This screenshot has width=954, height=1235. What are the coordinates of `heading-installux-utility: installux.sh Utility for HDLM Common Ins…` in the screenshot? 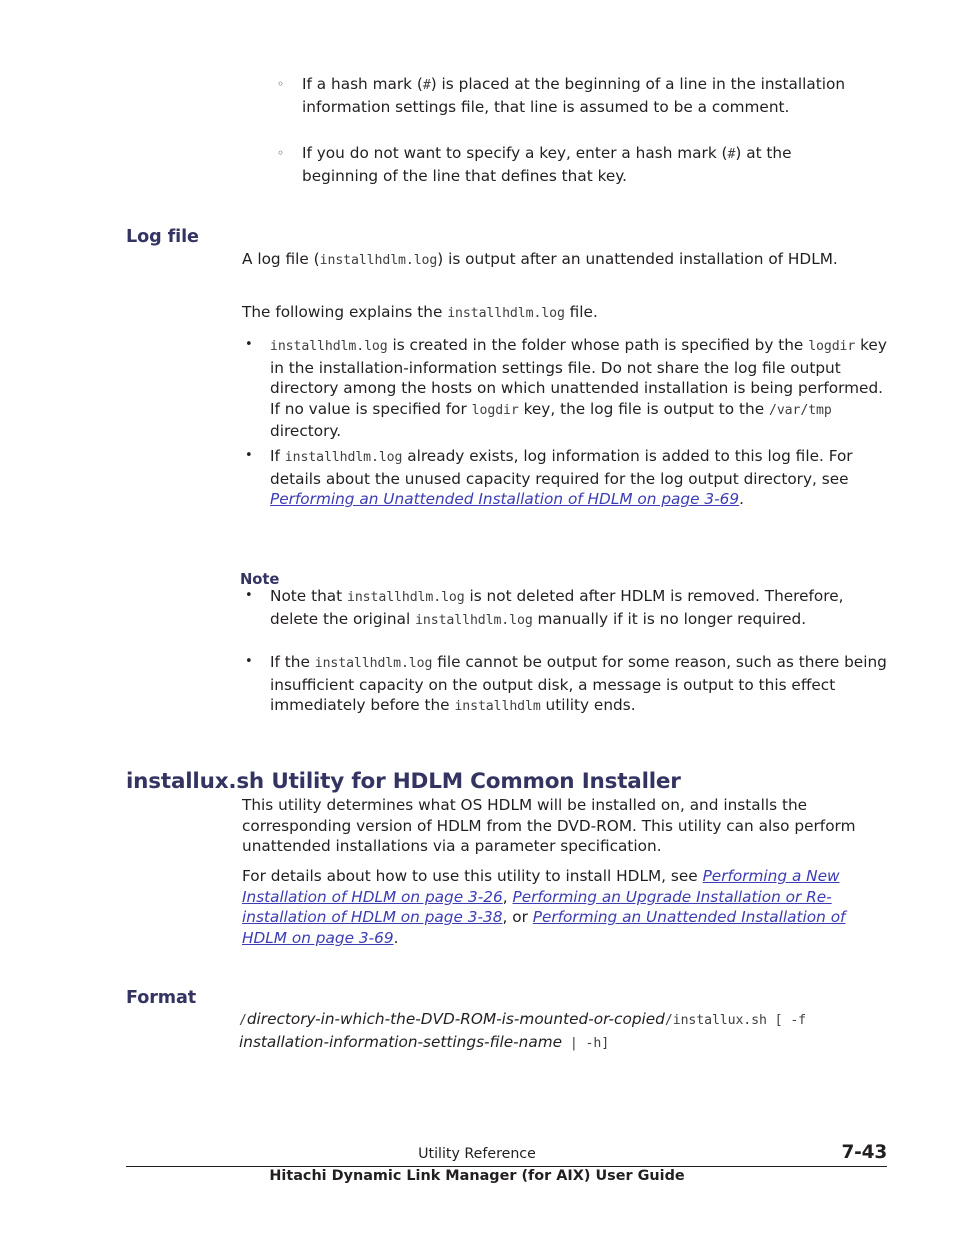 It's located at (403, 781).